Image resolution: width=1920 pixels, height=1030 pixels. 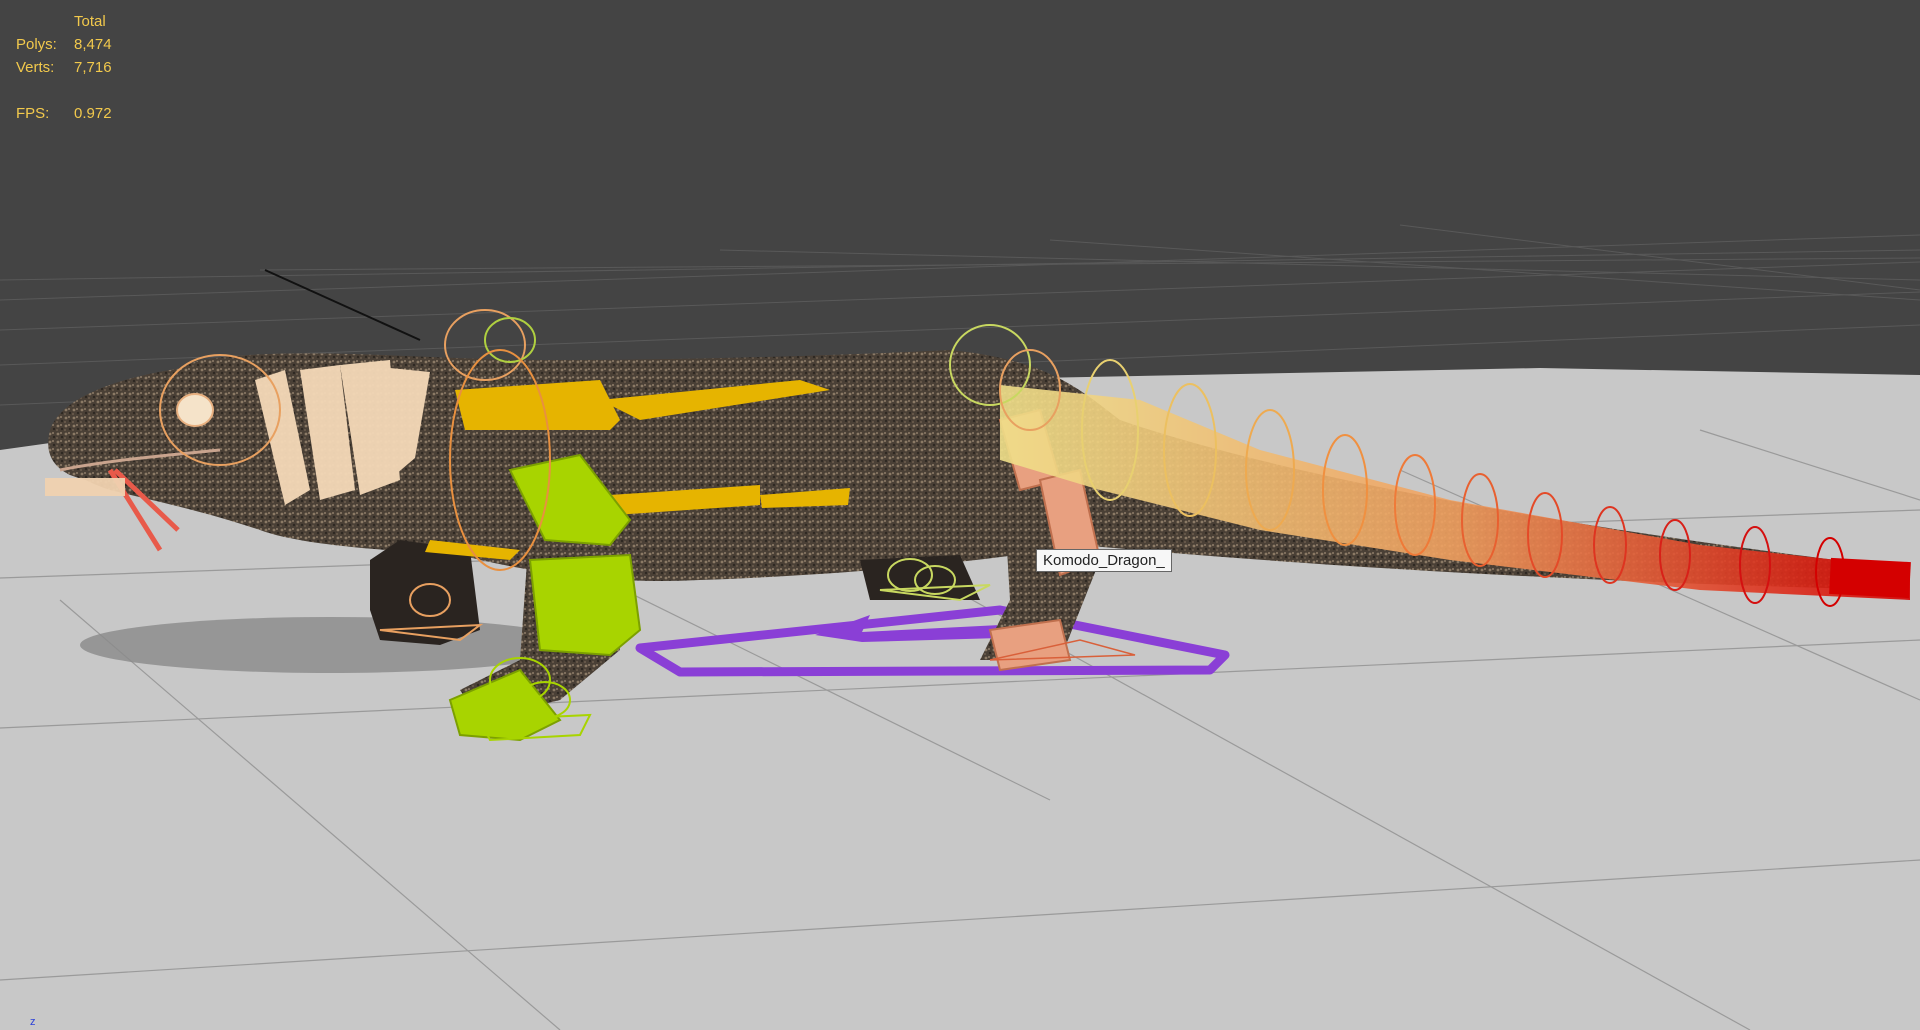 I want to click on fps-label: FPS:, so click(x=33, y=113).